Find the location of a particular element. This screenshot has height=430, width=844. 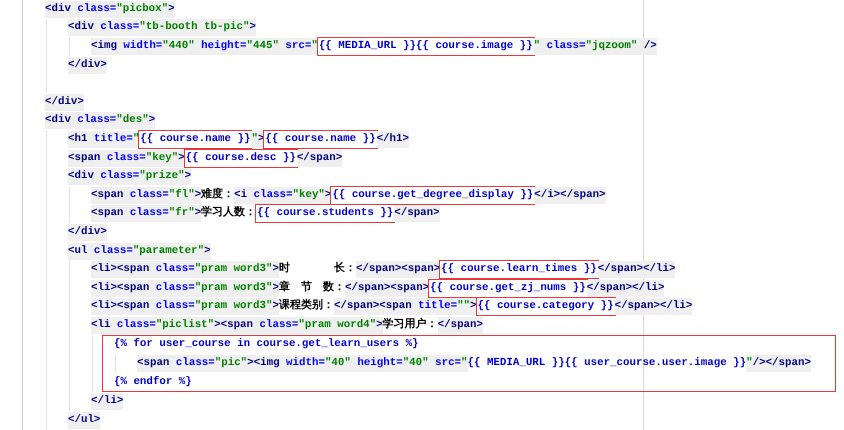

html-tag: </ul> is located at coordinates (84, 420).